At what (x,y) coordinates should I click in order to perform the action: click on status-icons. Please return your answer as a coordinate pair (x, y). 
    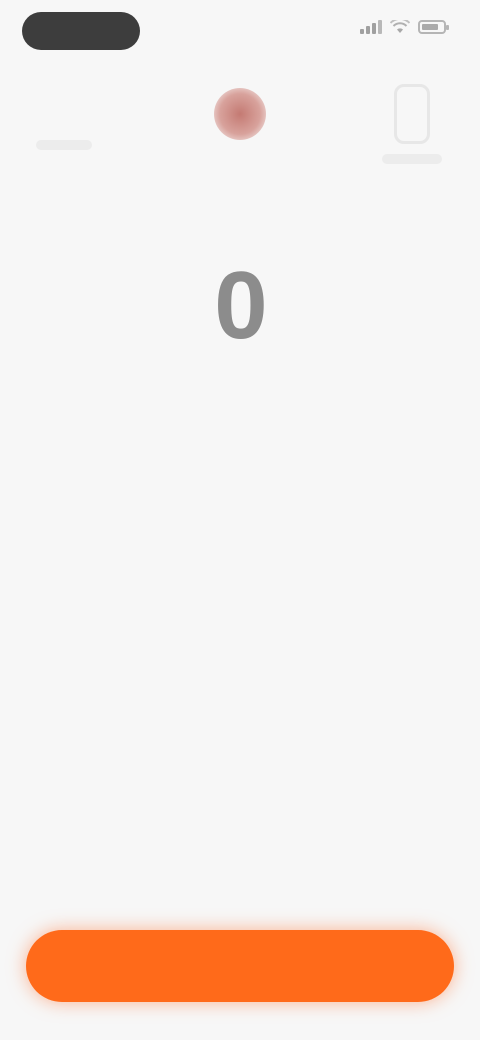
    Looking at the image, I should click on (404, 27).